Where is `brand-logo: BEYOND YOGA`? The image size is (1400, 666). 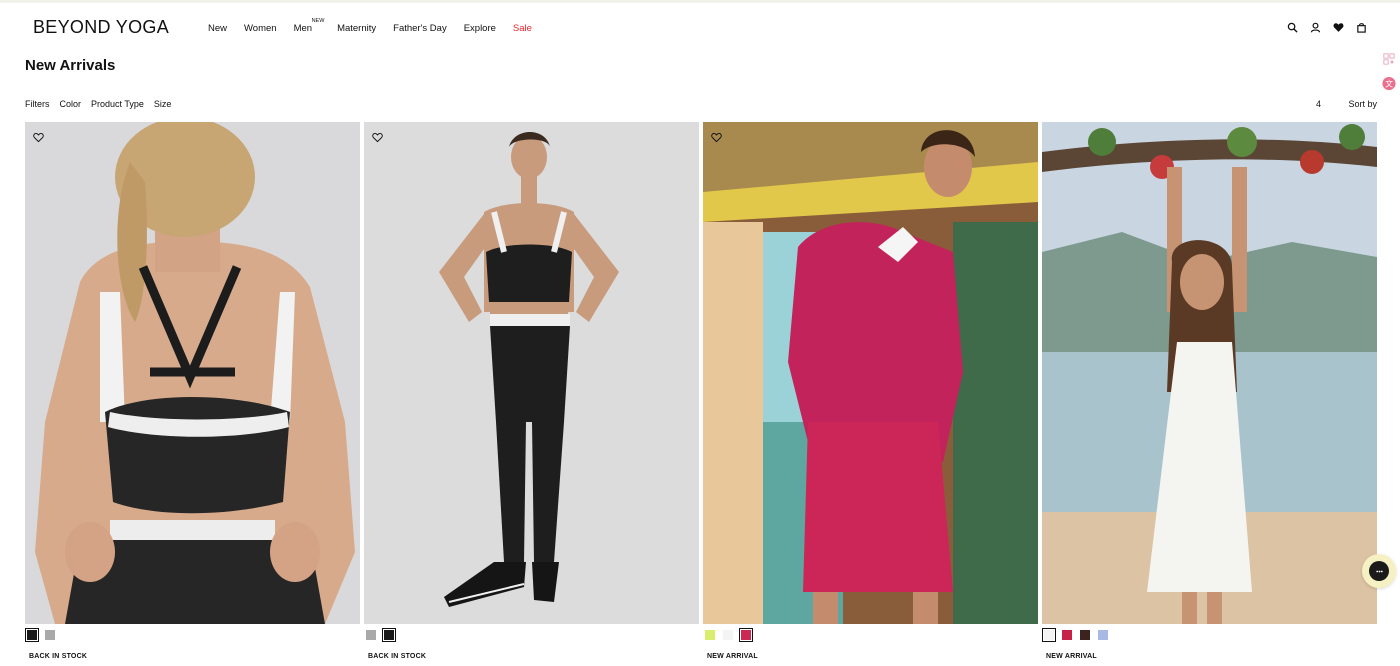 brand-logo: BEYOND YOGA is located at coordinates (101, 27).